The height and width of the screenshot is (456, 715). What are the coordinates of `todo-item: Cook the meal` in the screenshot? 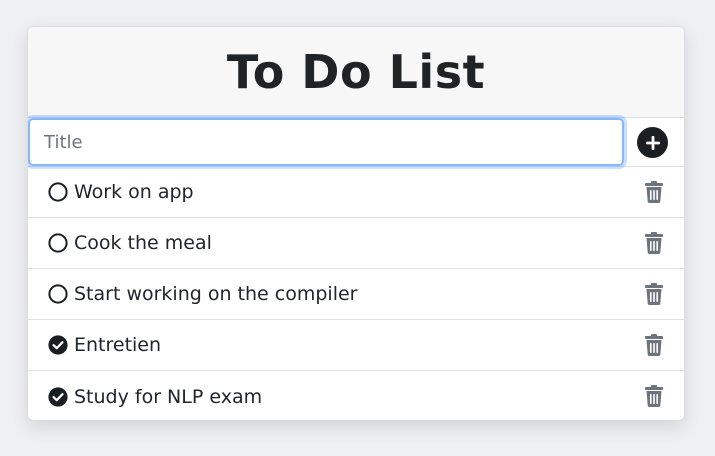 It's located at (356, 243).